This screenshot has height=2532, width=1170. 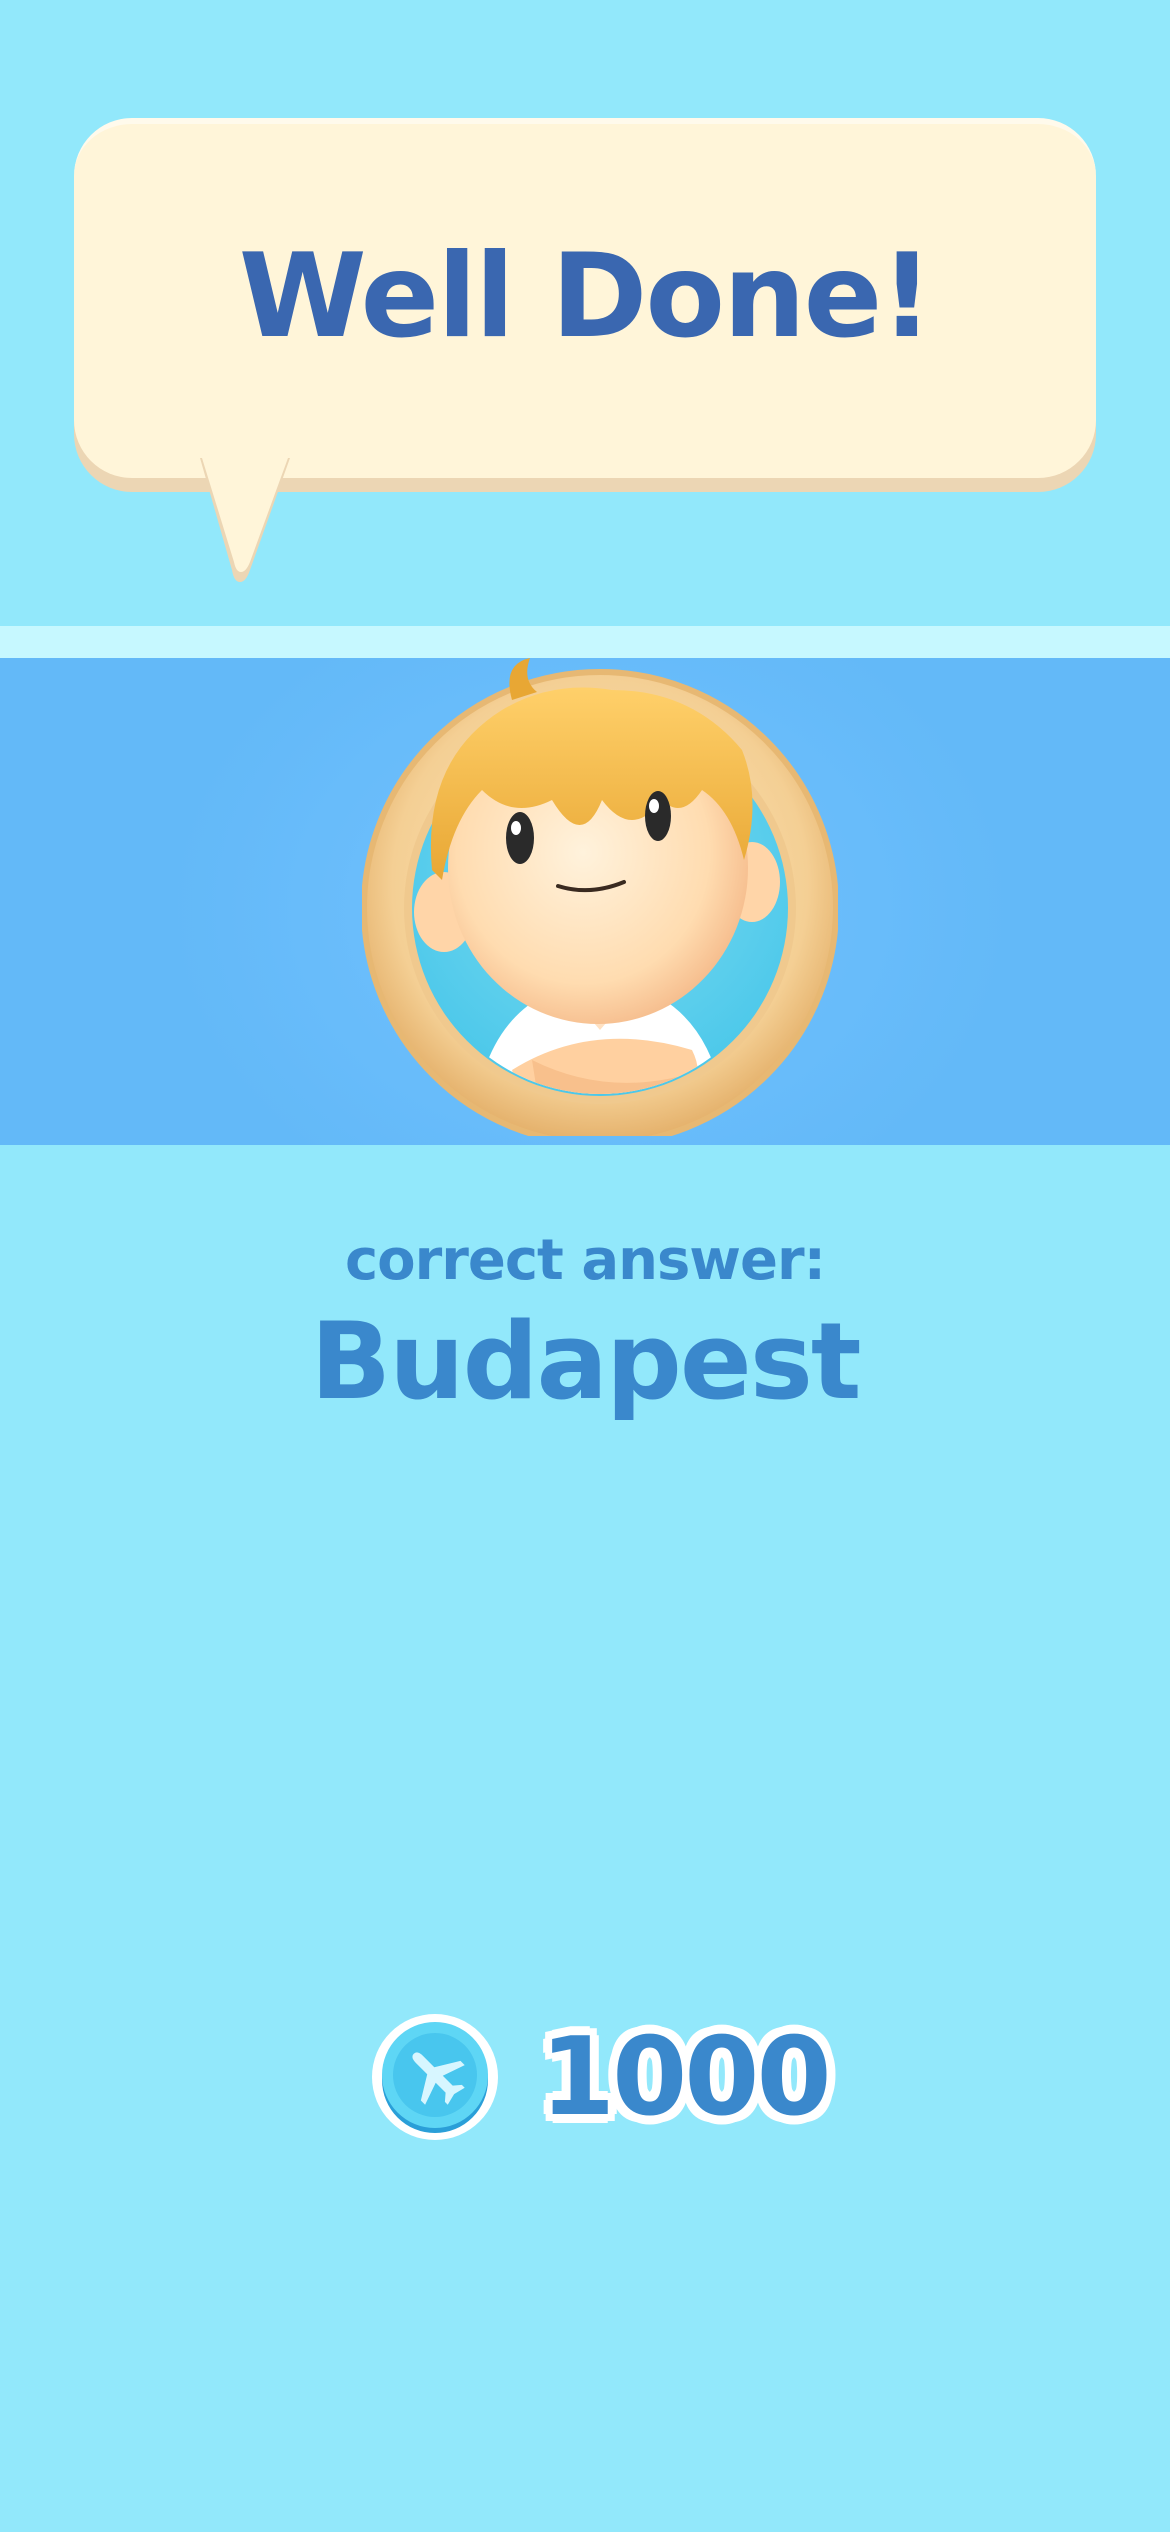 What do you see at coordinates (245, 520) in the screenshot?
I see `speech-bubble-tail` at bounding box center [245, 520].